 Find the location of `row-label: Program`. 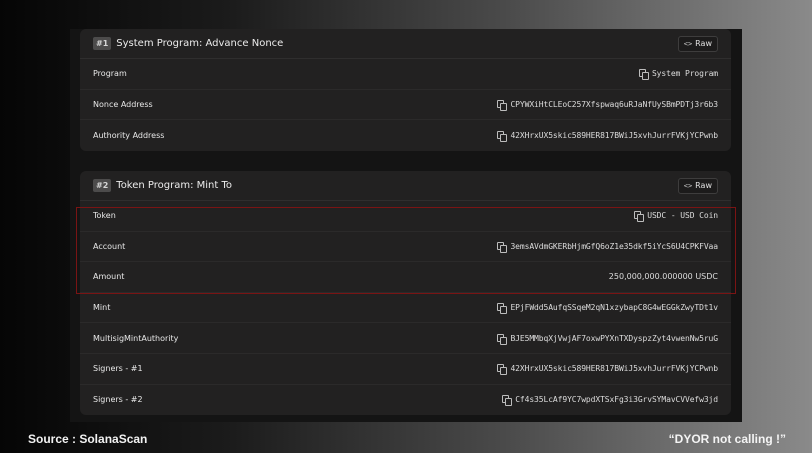

row-label: Program is located at coordinates (110, 74).